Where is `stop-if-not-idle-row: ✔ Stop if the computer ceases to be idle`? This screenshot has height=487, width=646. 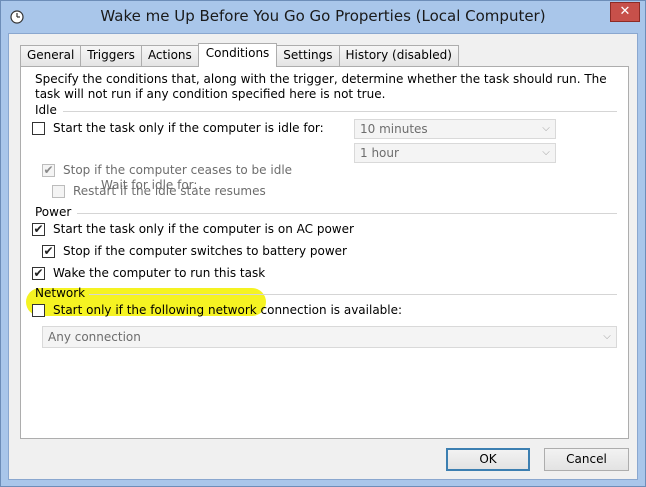
stop-if-not-idle-row: ✔ Stop if the computer ceases to be idle is located at coordinates (167, 170).